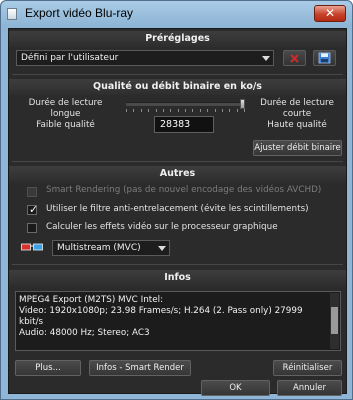 Image resolution: width=353 pixels, height=400 pixels. I want to click on gpu-effects-checkbox, so click(32, 228).